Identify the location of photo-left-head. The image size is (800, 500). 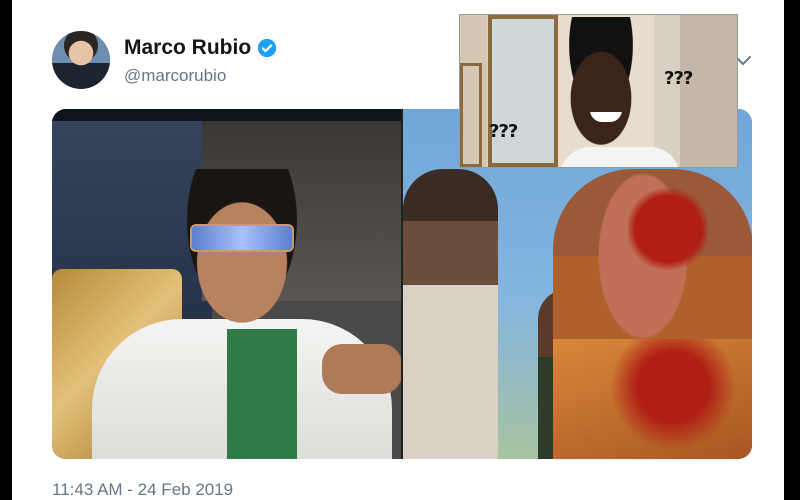
(242, 254).